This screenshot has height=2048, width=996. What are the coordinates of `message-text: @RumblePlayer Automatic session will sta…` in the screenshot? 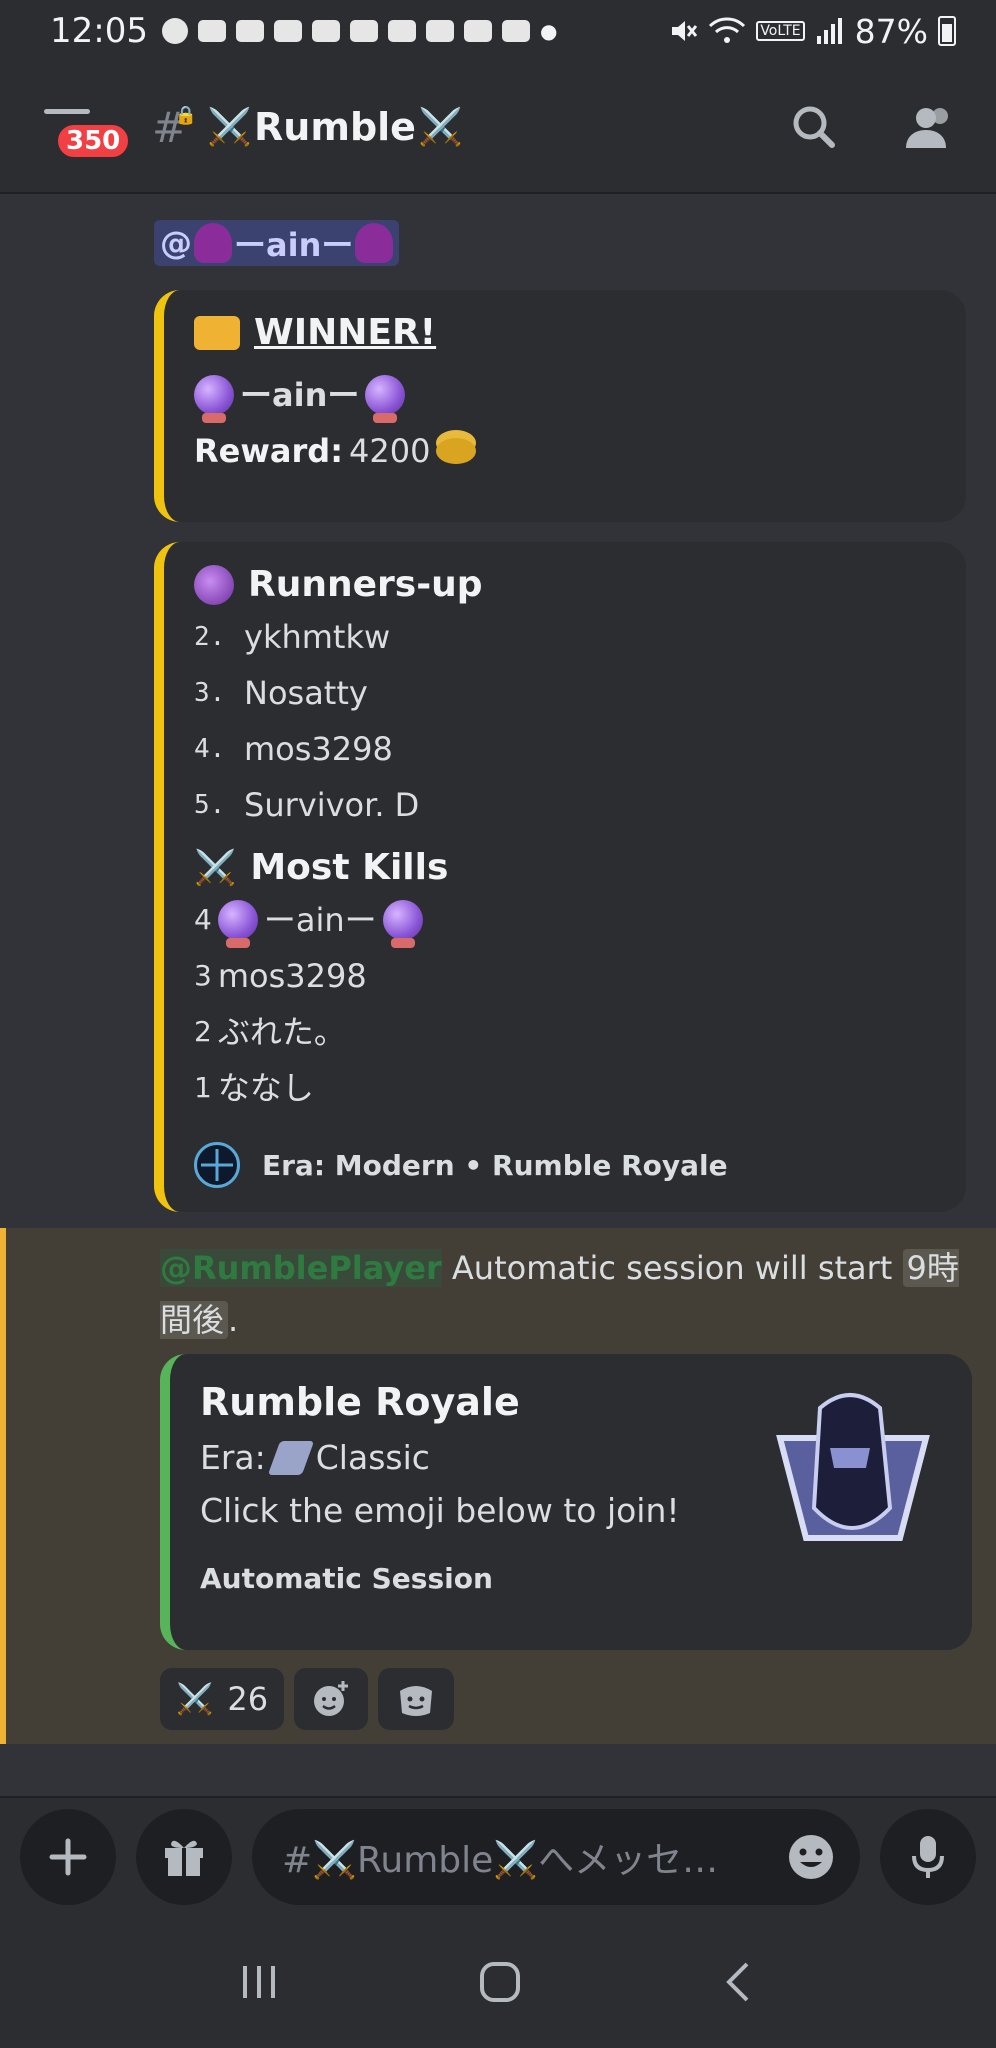 It's located at (559, 1294).